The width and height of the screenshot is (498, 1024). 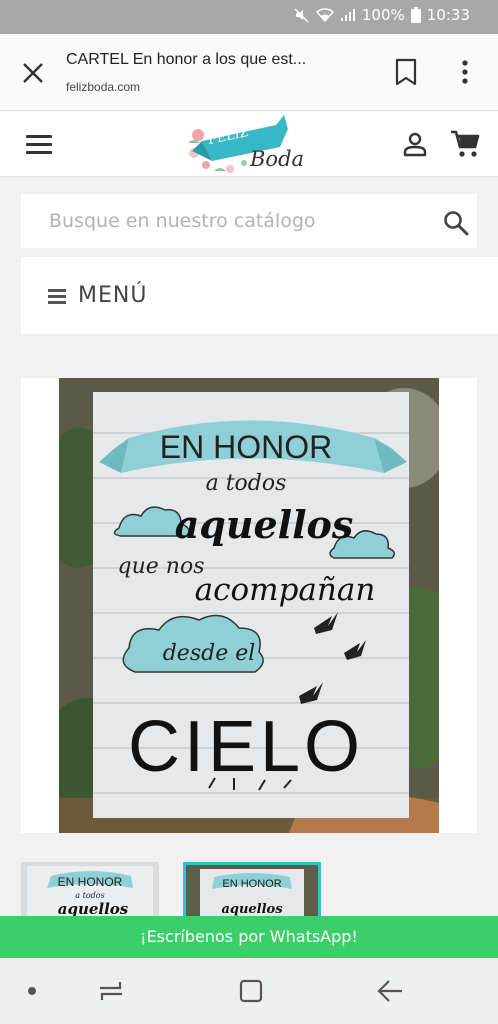 I want to click on battery-percent: 100%, so click(x=383, y=15).